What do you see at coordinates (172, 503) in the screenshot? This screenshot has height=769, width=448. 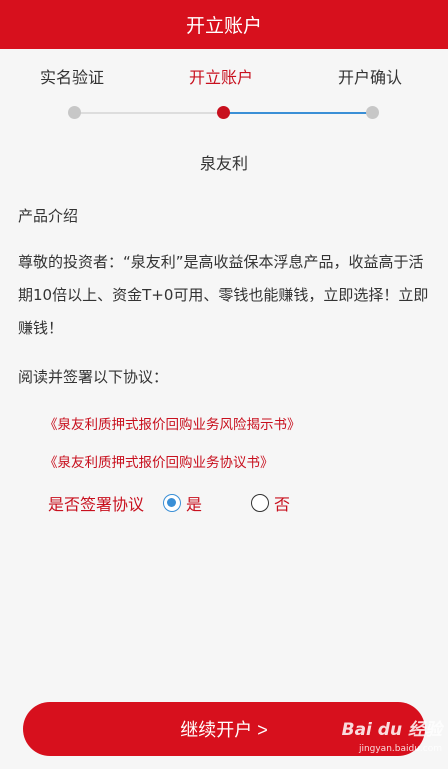 I see `radio-yes` at bounding box center [172, 503].